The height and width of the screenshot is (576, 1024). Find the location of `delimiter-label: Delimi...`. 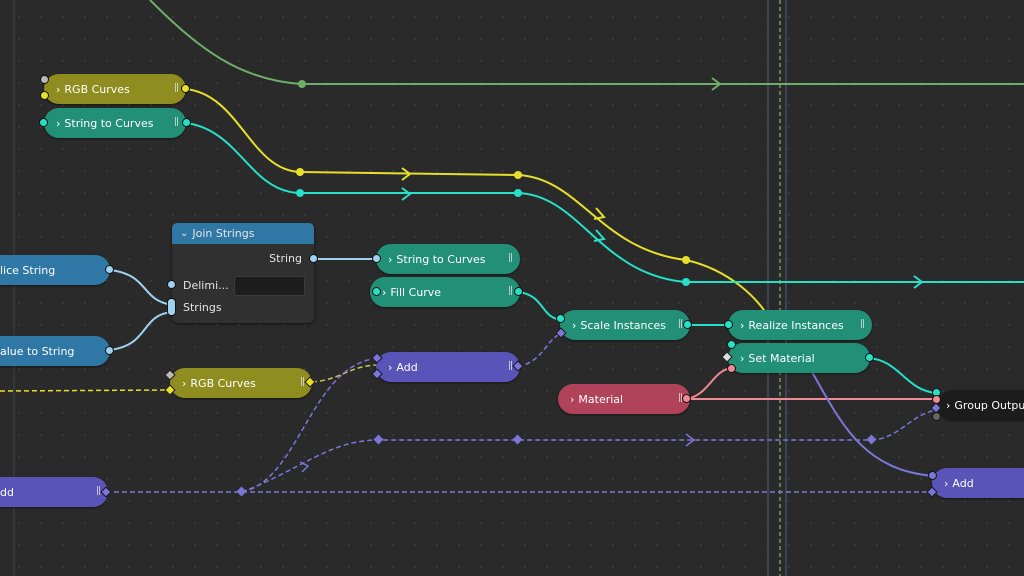

delimiter-label: Delimi... is located at coordinates (206, 285).